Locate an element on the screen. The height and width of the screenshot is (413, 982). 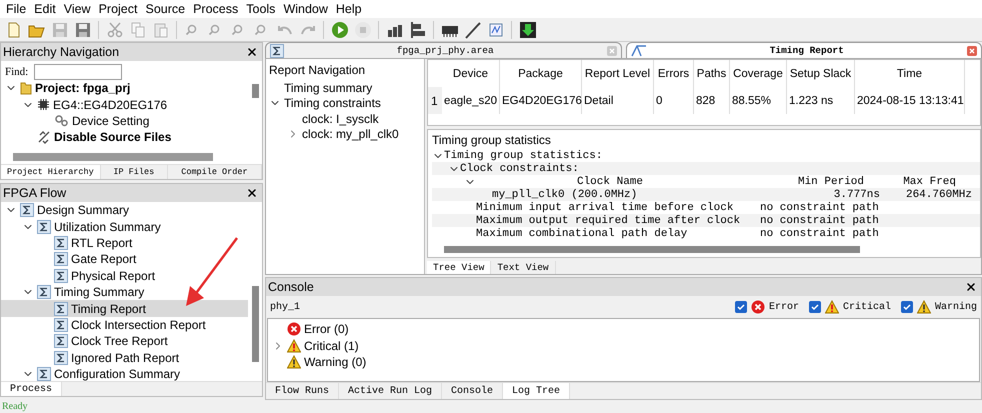
stop-icon is located at coordinates (363, 29).